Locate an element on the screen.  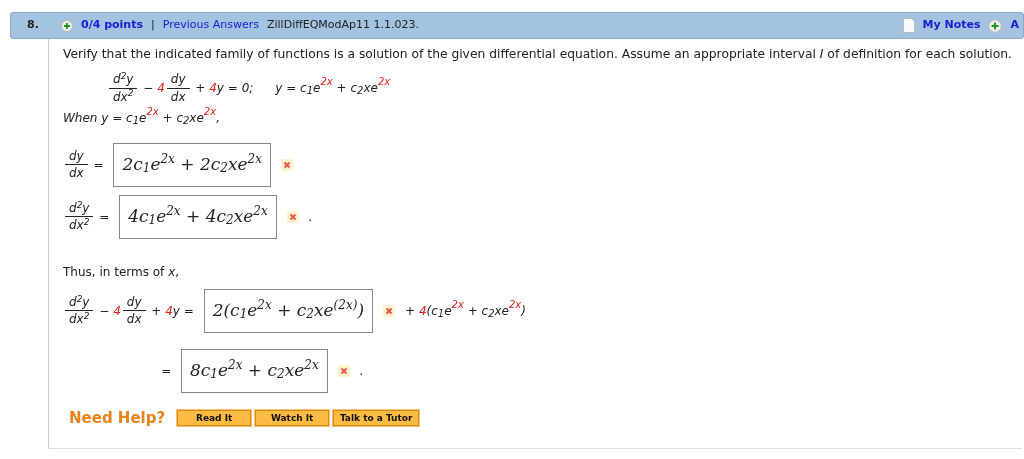
answer-field: 8c$_{1}$e$^{2x}$ + c$_{2}$xe$^{2x}$ is located at coordinates (254, 370).